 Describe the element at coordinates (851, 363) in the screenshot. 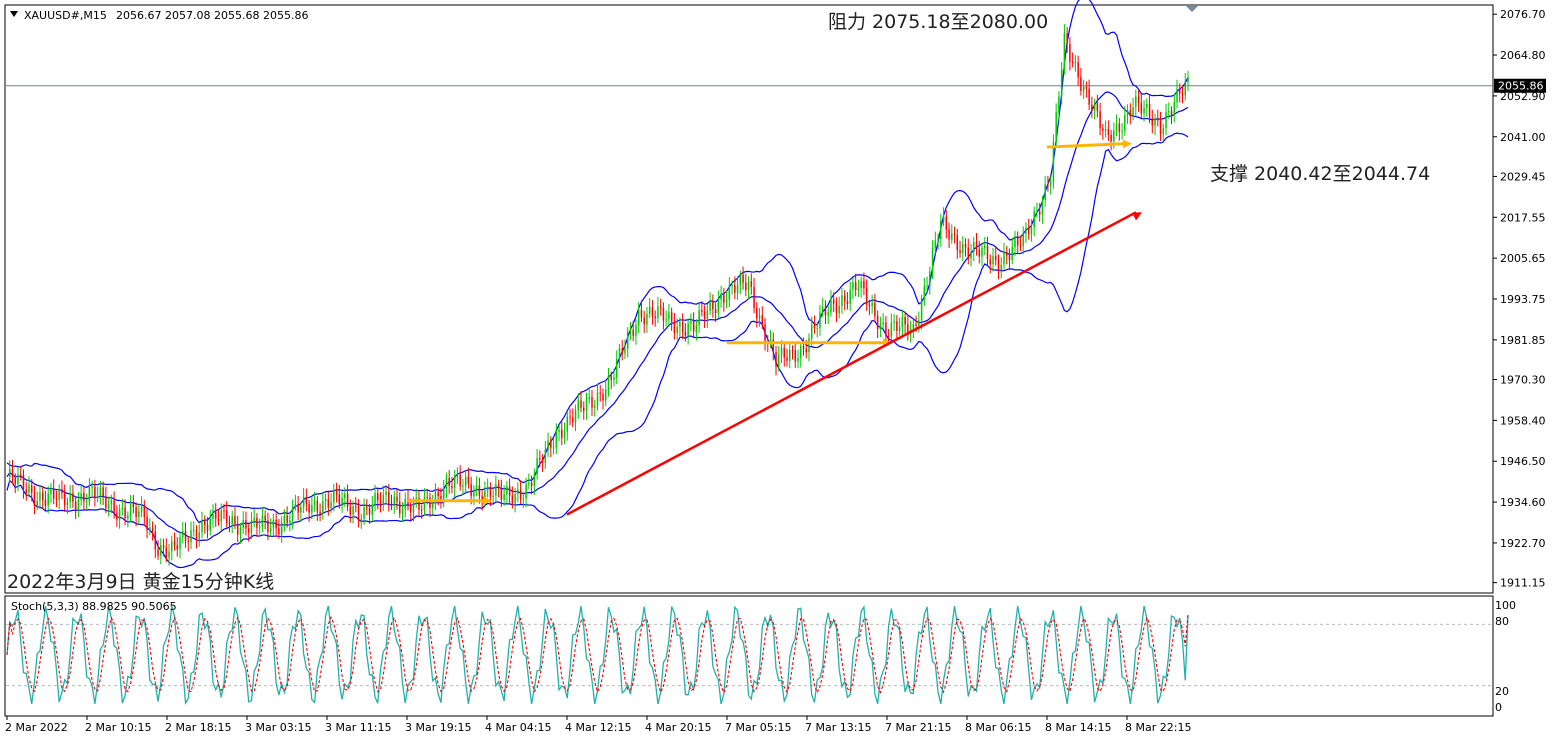

I see `trend-arrow` at that location.